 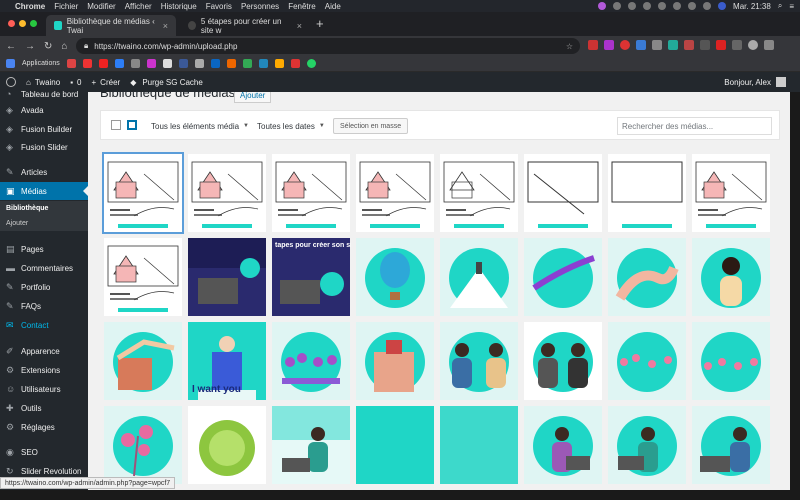 I want to click on clock-text: Mar. 21:38, so click(x=752, y=6).